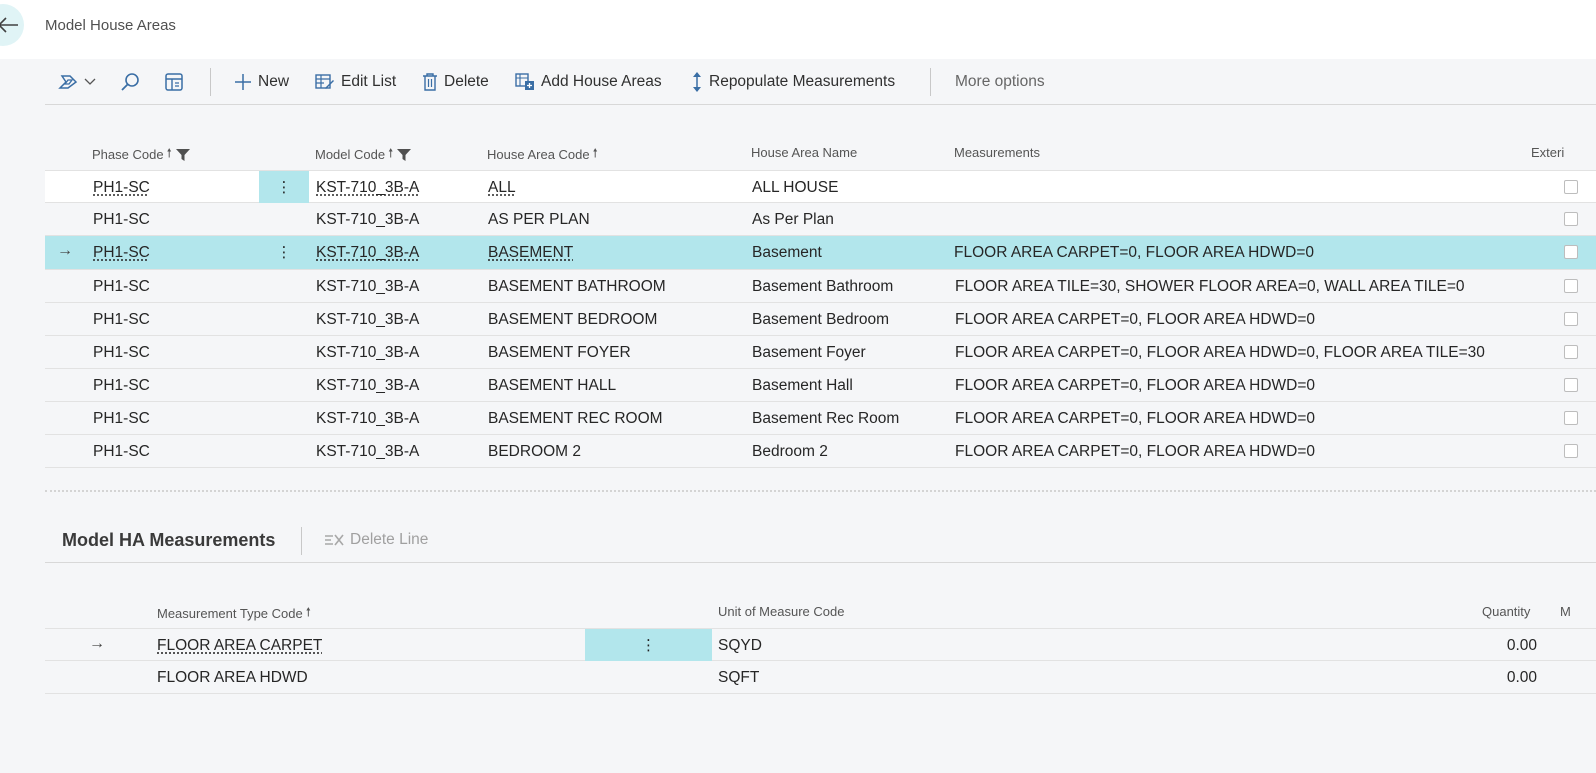  What do you see at coordinates (552, 386) in the screenshot?
I see `house-area-code-cell: BASEMENT HALL` at bounding box center [552, 386].